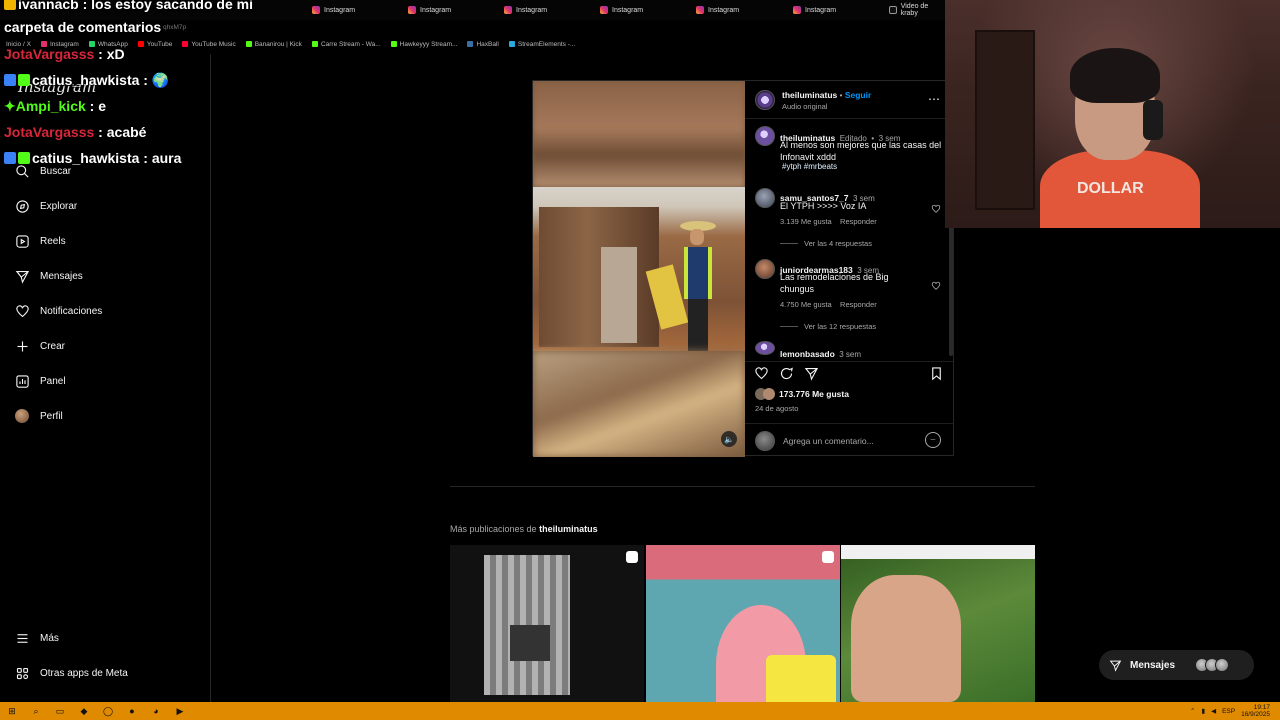  What do you see at coordinates (22, 638) in the screenshot?
I see `menu-icon` at bounding box center [22, 638].